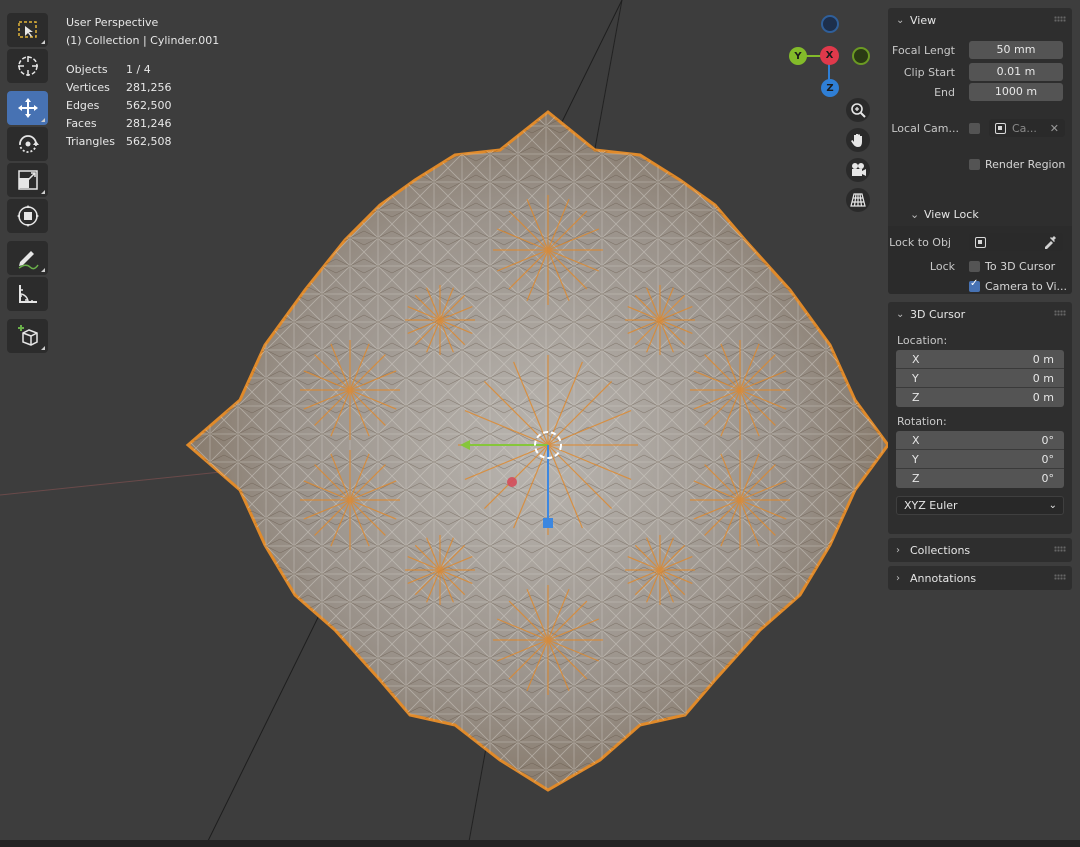 The image size is (1080, 847). What do you see at coordinates (980, 214) in the screenshot?
I see `view-lock-header: ⌄ View Lock` at bounding box center [980, 214].